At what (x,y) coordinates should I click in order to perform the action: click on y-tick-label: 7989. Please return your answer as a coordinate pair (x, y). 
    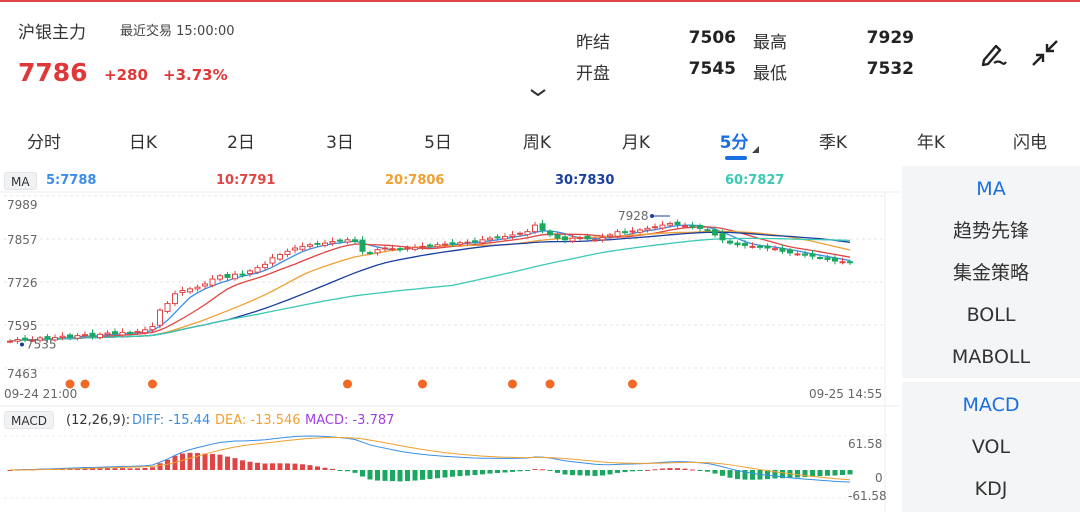
    Looking at the image, I should click on (22, 205).